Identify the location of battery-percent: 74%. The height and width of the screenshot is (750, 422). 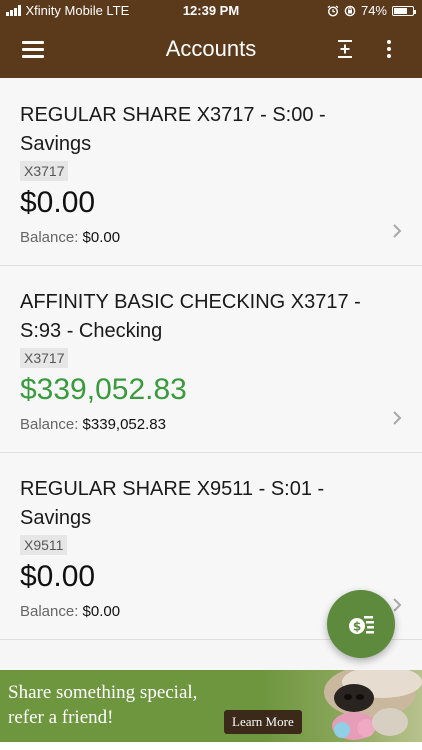
(373, 10).